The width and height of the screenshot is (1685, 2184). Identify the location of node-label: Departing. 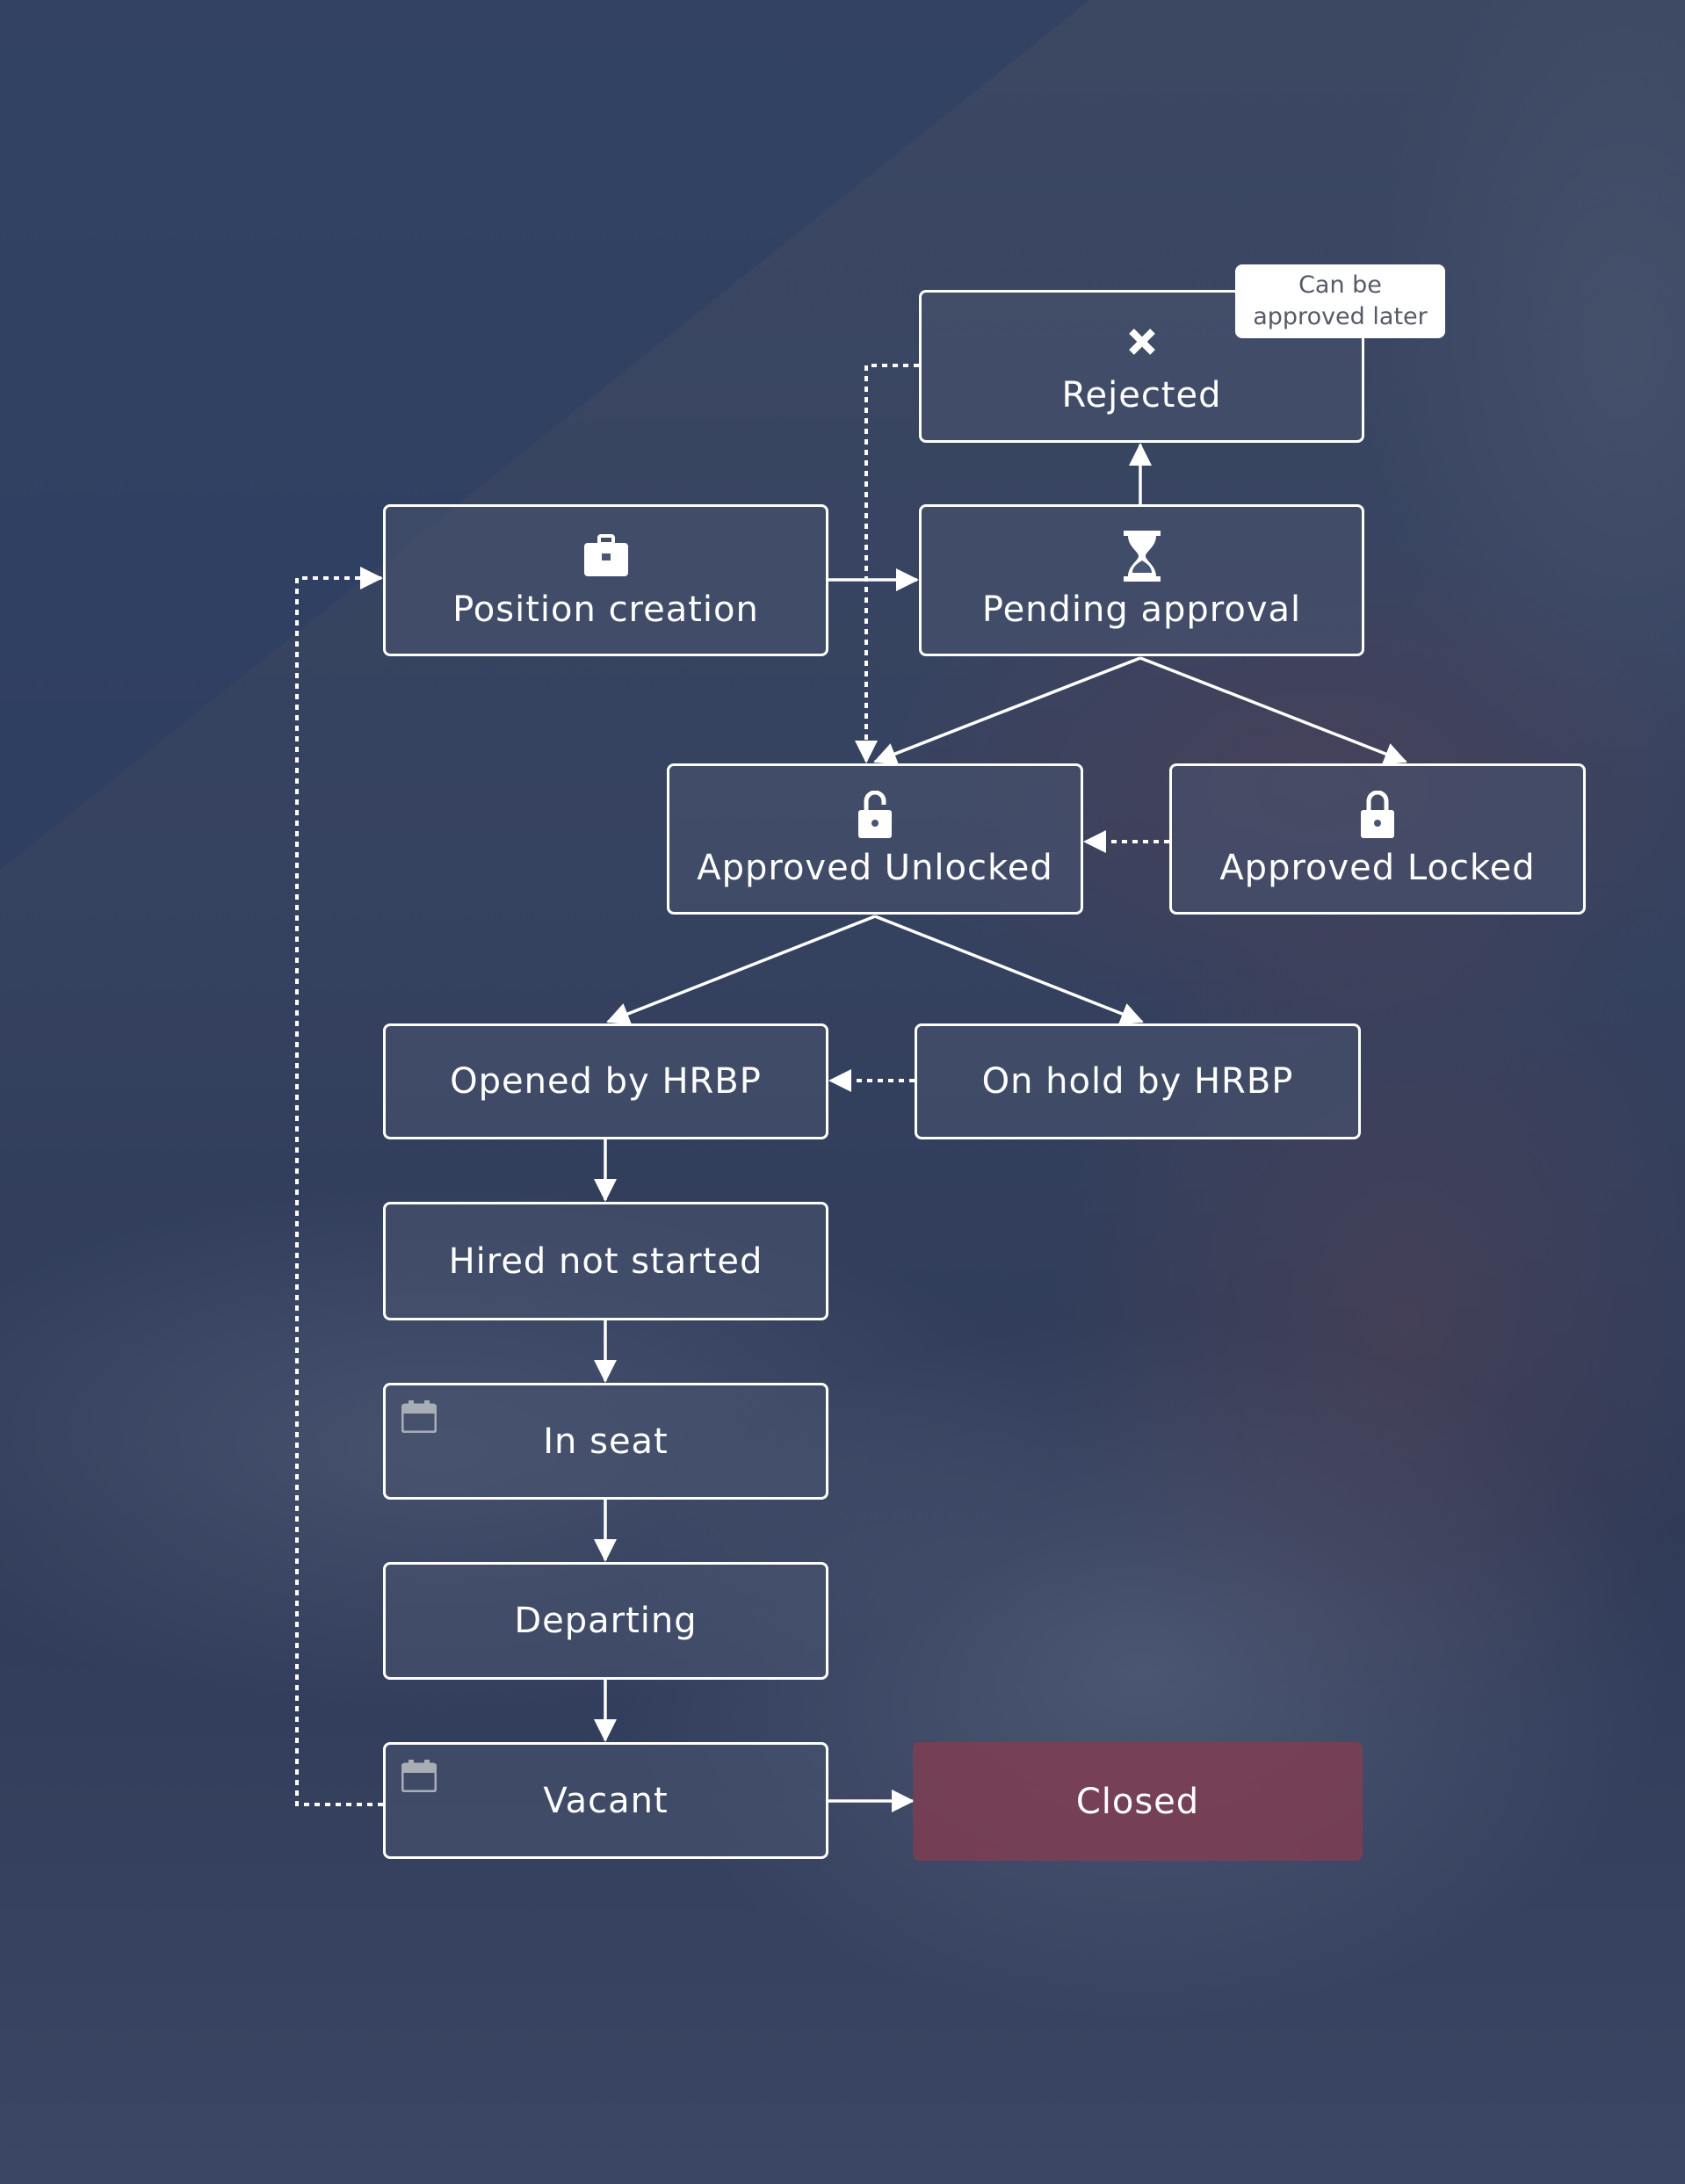
(606, 1621).